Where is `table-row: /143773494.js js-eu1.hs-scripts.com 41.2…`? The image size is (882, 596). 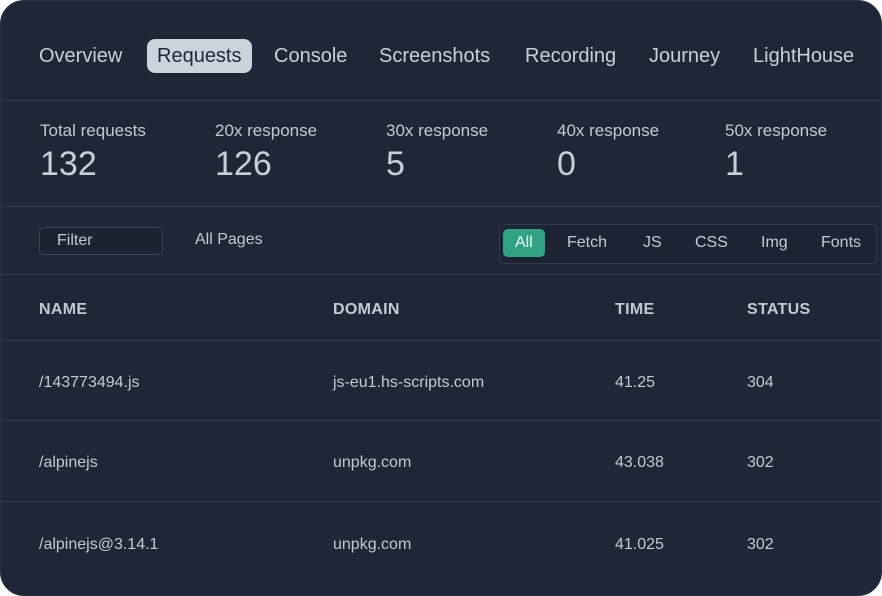
table-row: /143773494.js js-eu1.hs-scripts.com 41.2… is located at coordinates (441, 381).